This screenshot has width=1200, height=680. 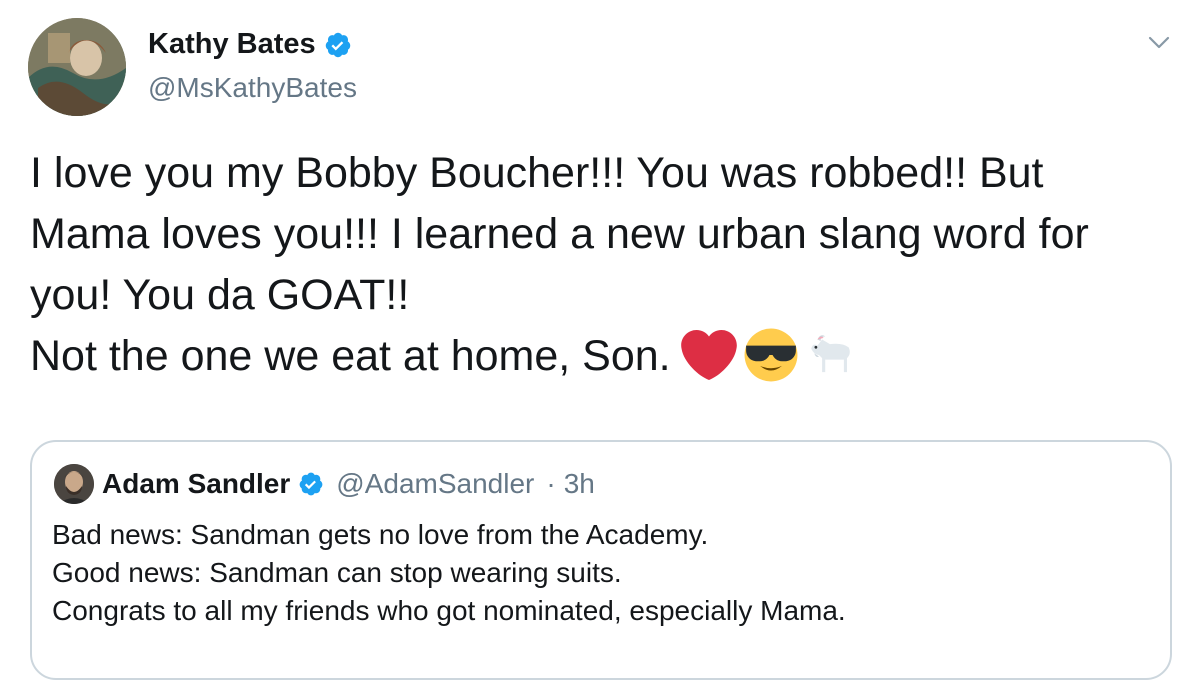 What do you see at coordinates (252, 88) in the screenshot?
I see `author-handle: @MsKathyBates` at bounding box center [252, 88].